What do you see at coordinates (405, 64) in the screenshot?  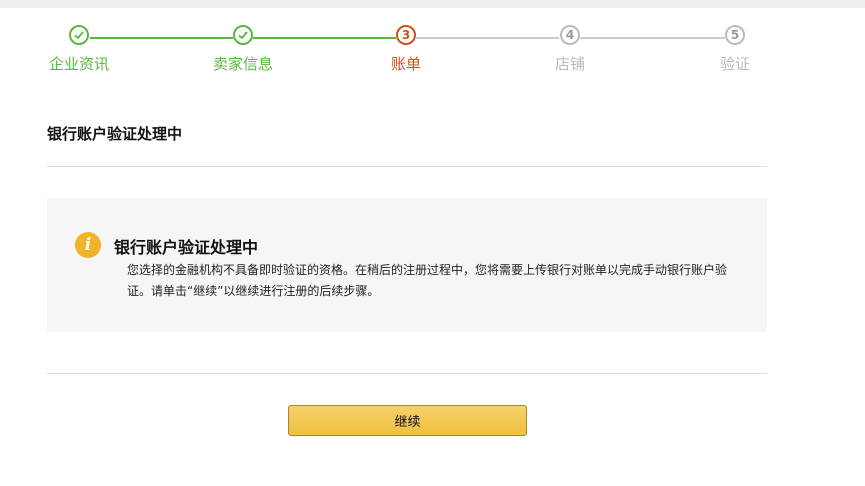 I see `step-label: 账单` at bounding box center [405, 64].